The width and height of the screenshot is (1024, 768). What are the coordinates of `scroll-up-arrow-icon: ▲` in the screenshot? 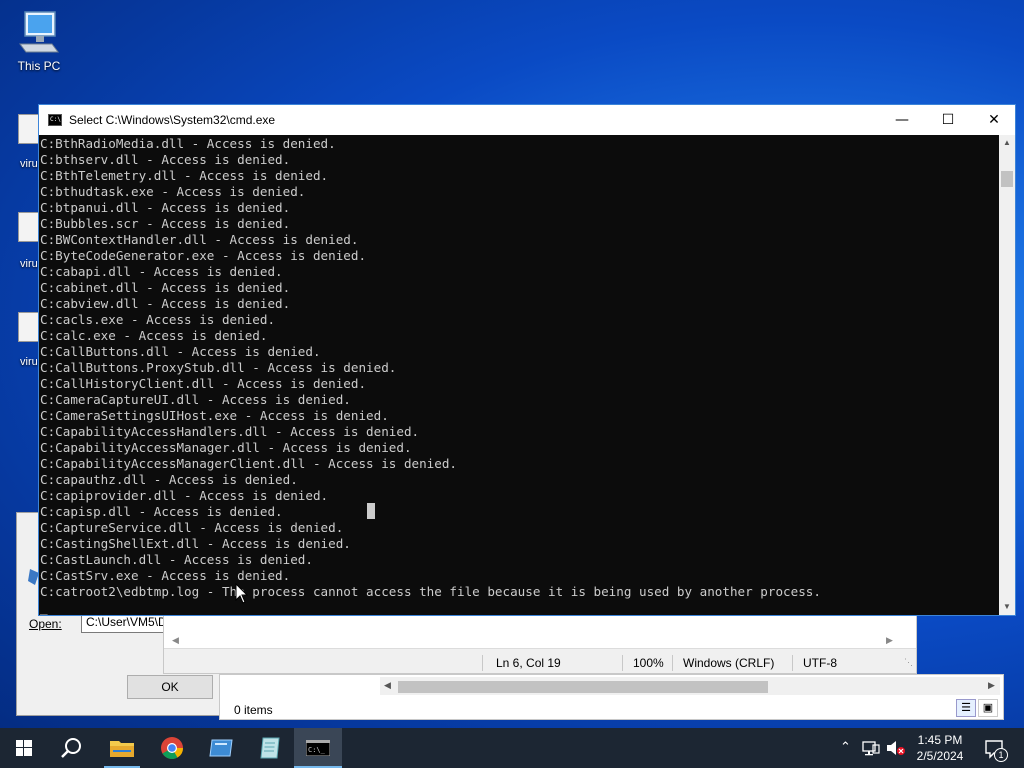 It's located at (1007, 143).